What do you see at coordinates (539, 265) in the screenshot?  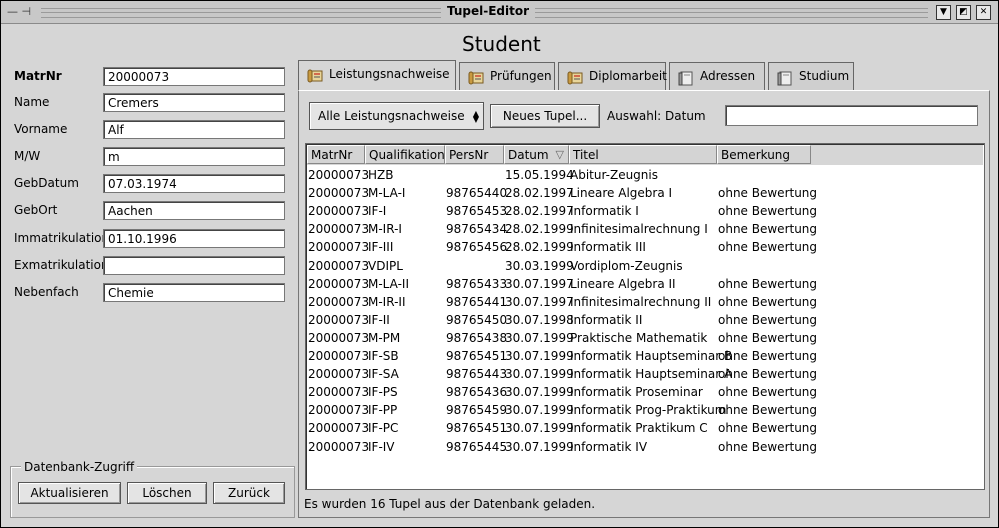 I see `table-cell-datum: 30.03.1999` at bounding box center [539, 265].